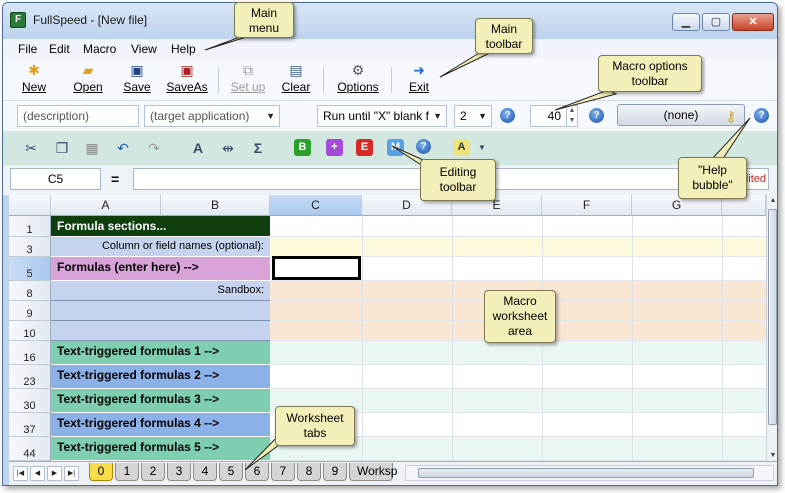 This screenshot has height=493, width=785. What do you see at coordinates (30, 353) in the screenshot?
I see `row-header: 16` at bounding box center [30, 353].